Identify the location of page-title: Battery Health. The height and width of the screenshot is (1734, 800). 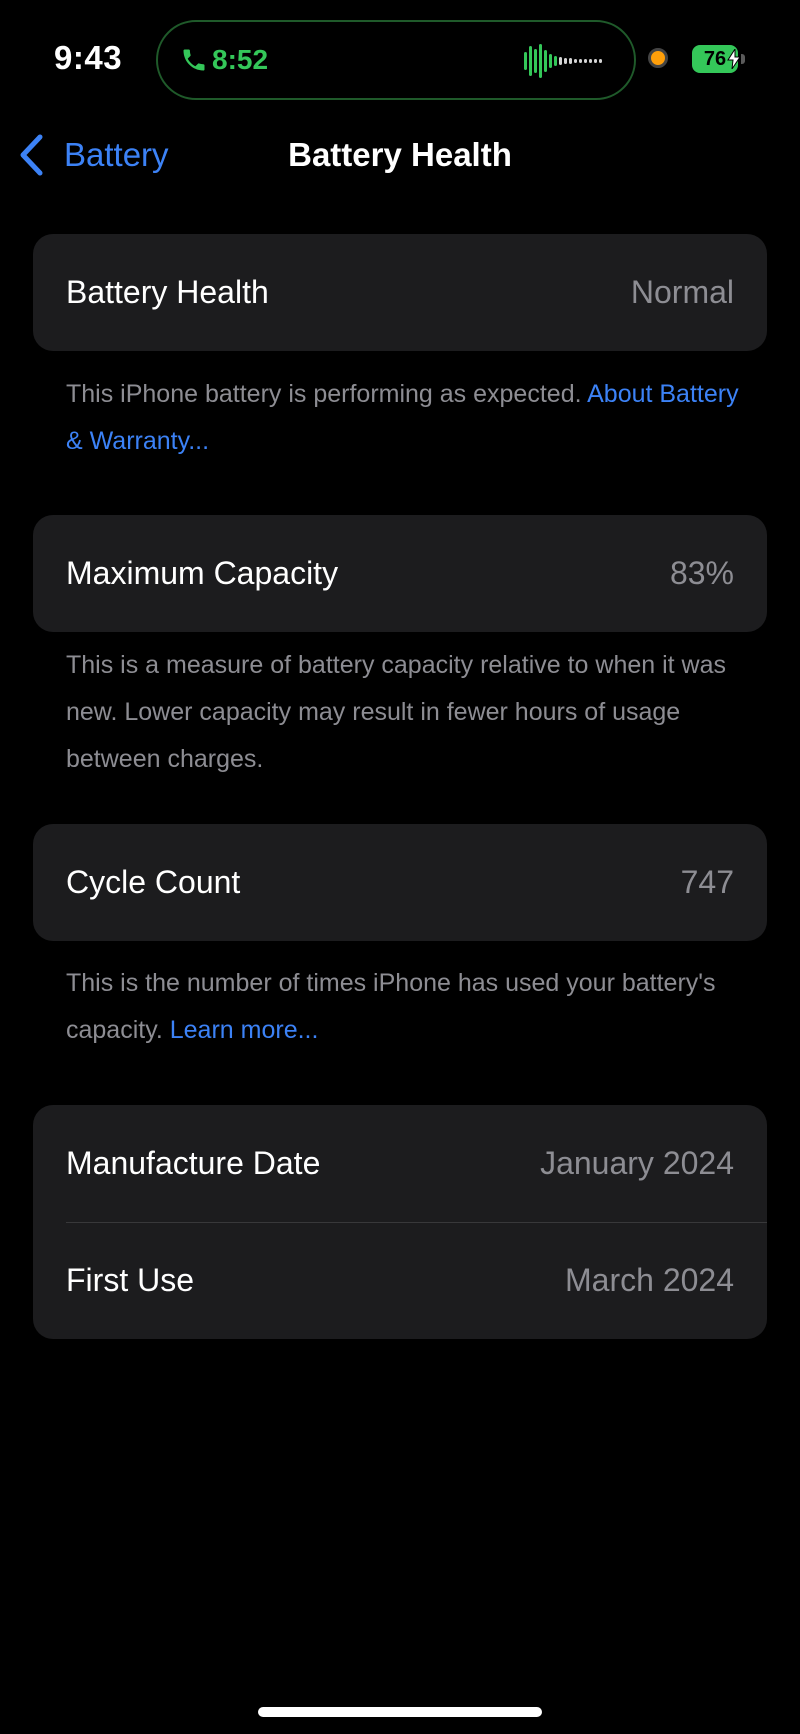
(400, 154).